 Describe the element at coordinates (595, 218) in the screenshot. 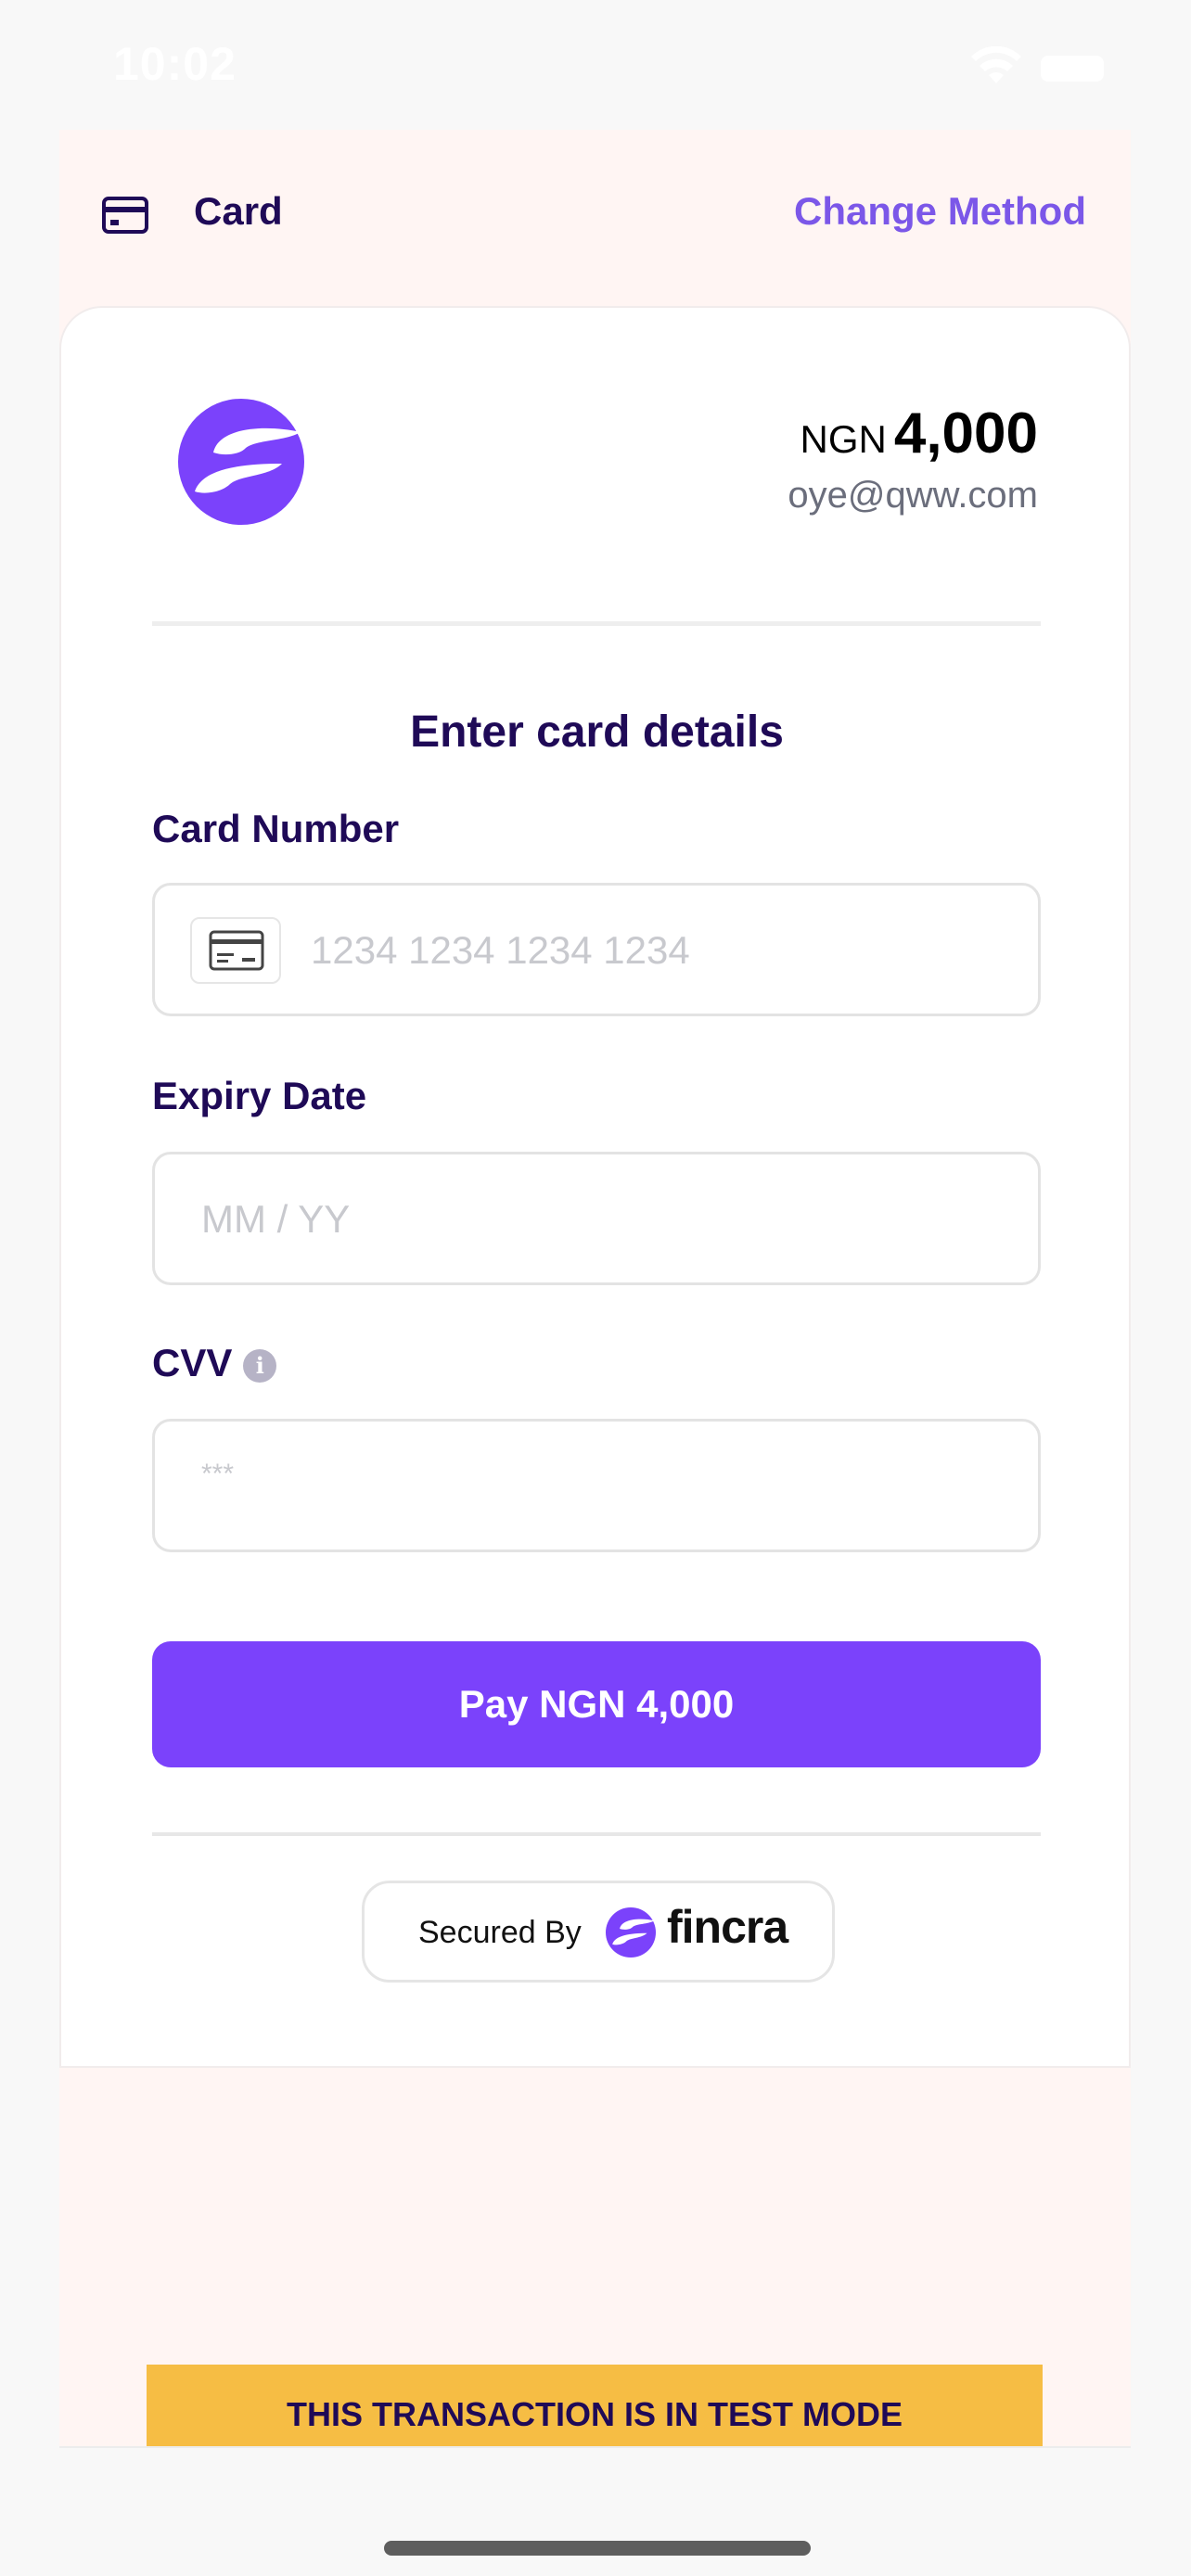

I see `header: Card Change Method` at that location.